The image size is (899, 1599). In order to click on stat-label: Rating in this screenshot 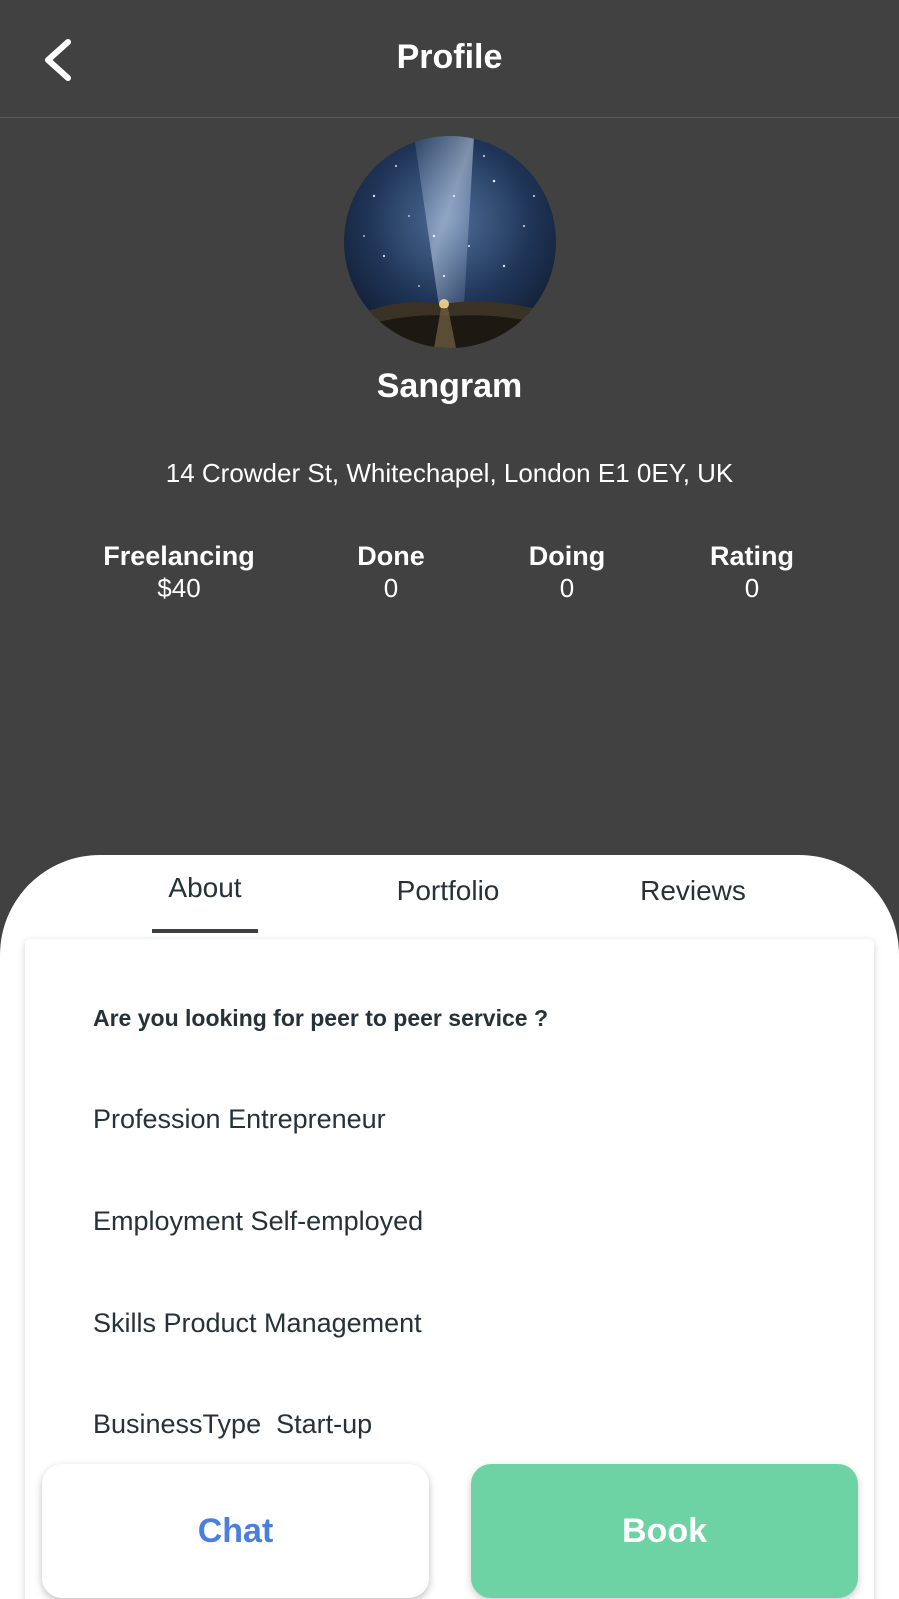, I will do `click(752, 556)`.